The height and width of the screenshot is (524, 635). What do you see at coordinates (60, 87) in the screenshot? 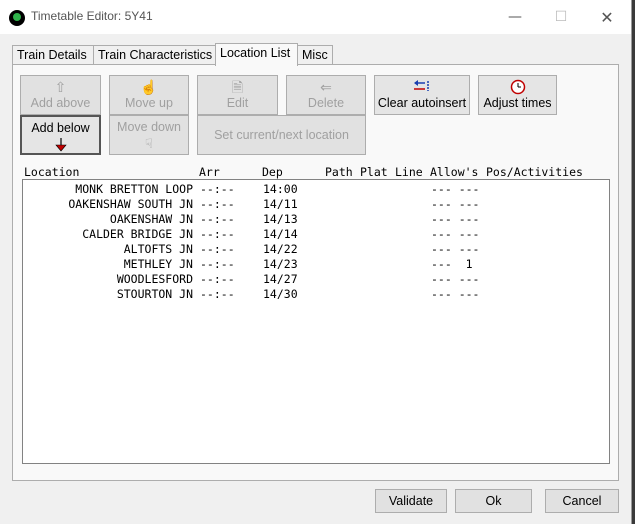
I see `up-arrow-icon: ⇧` at bounding box center [60, 87].